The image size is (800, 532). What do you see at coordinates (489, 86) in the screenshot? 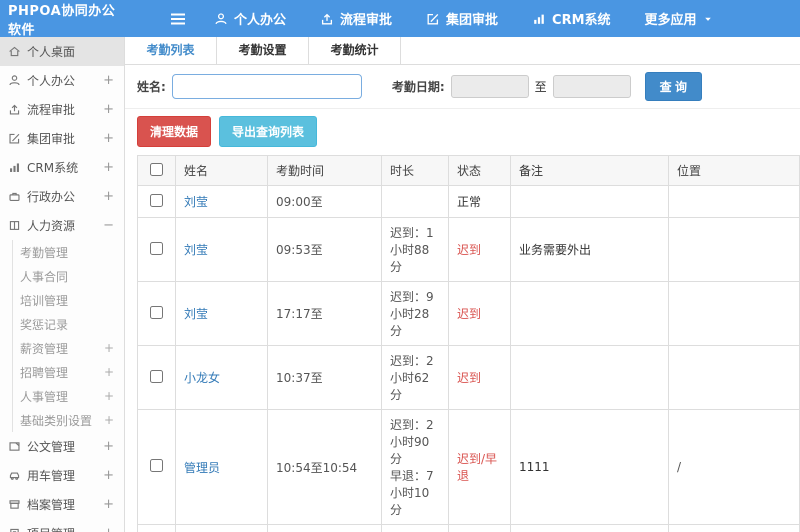
I see `date-from-input` at bounding box center [489, 86].